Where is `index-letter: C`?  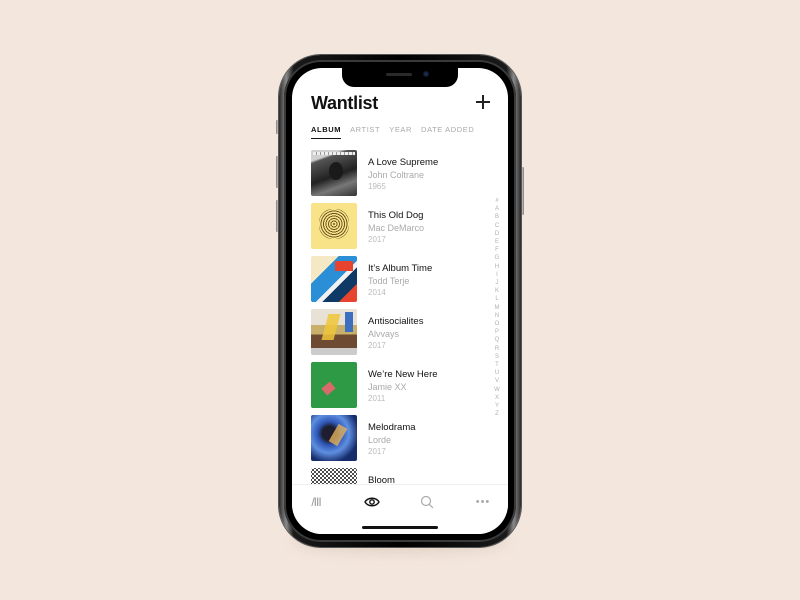 index-letter: C is located at coordinates (497, 226).